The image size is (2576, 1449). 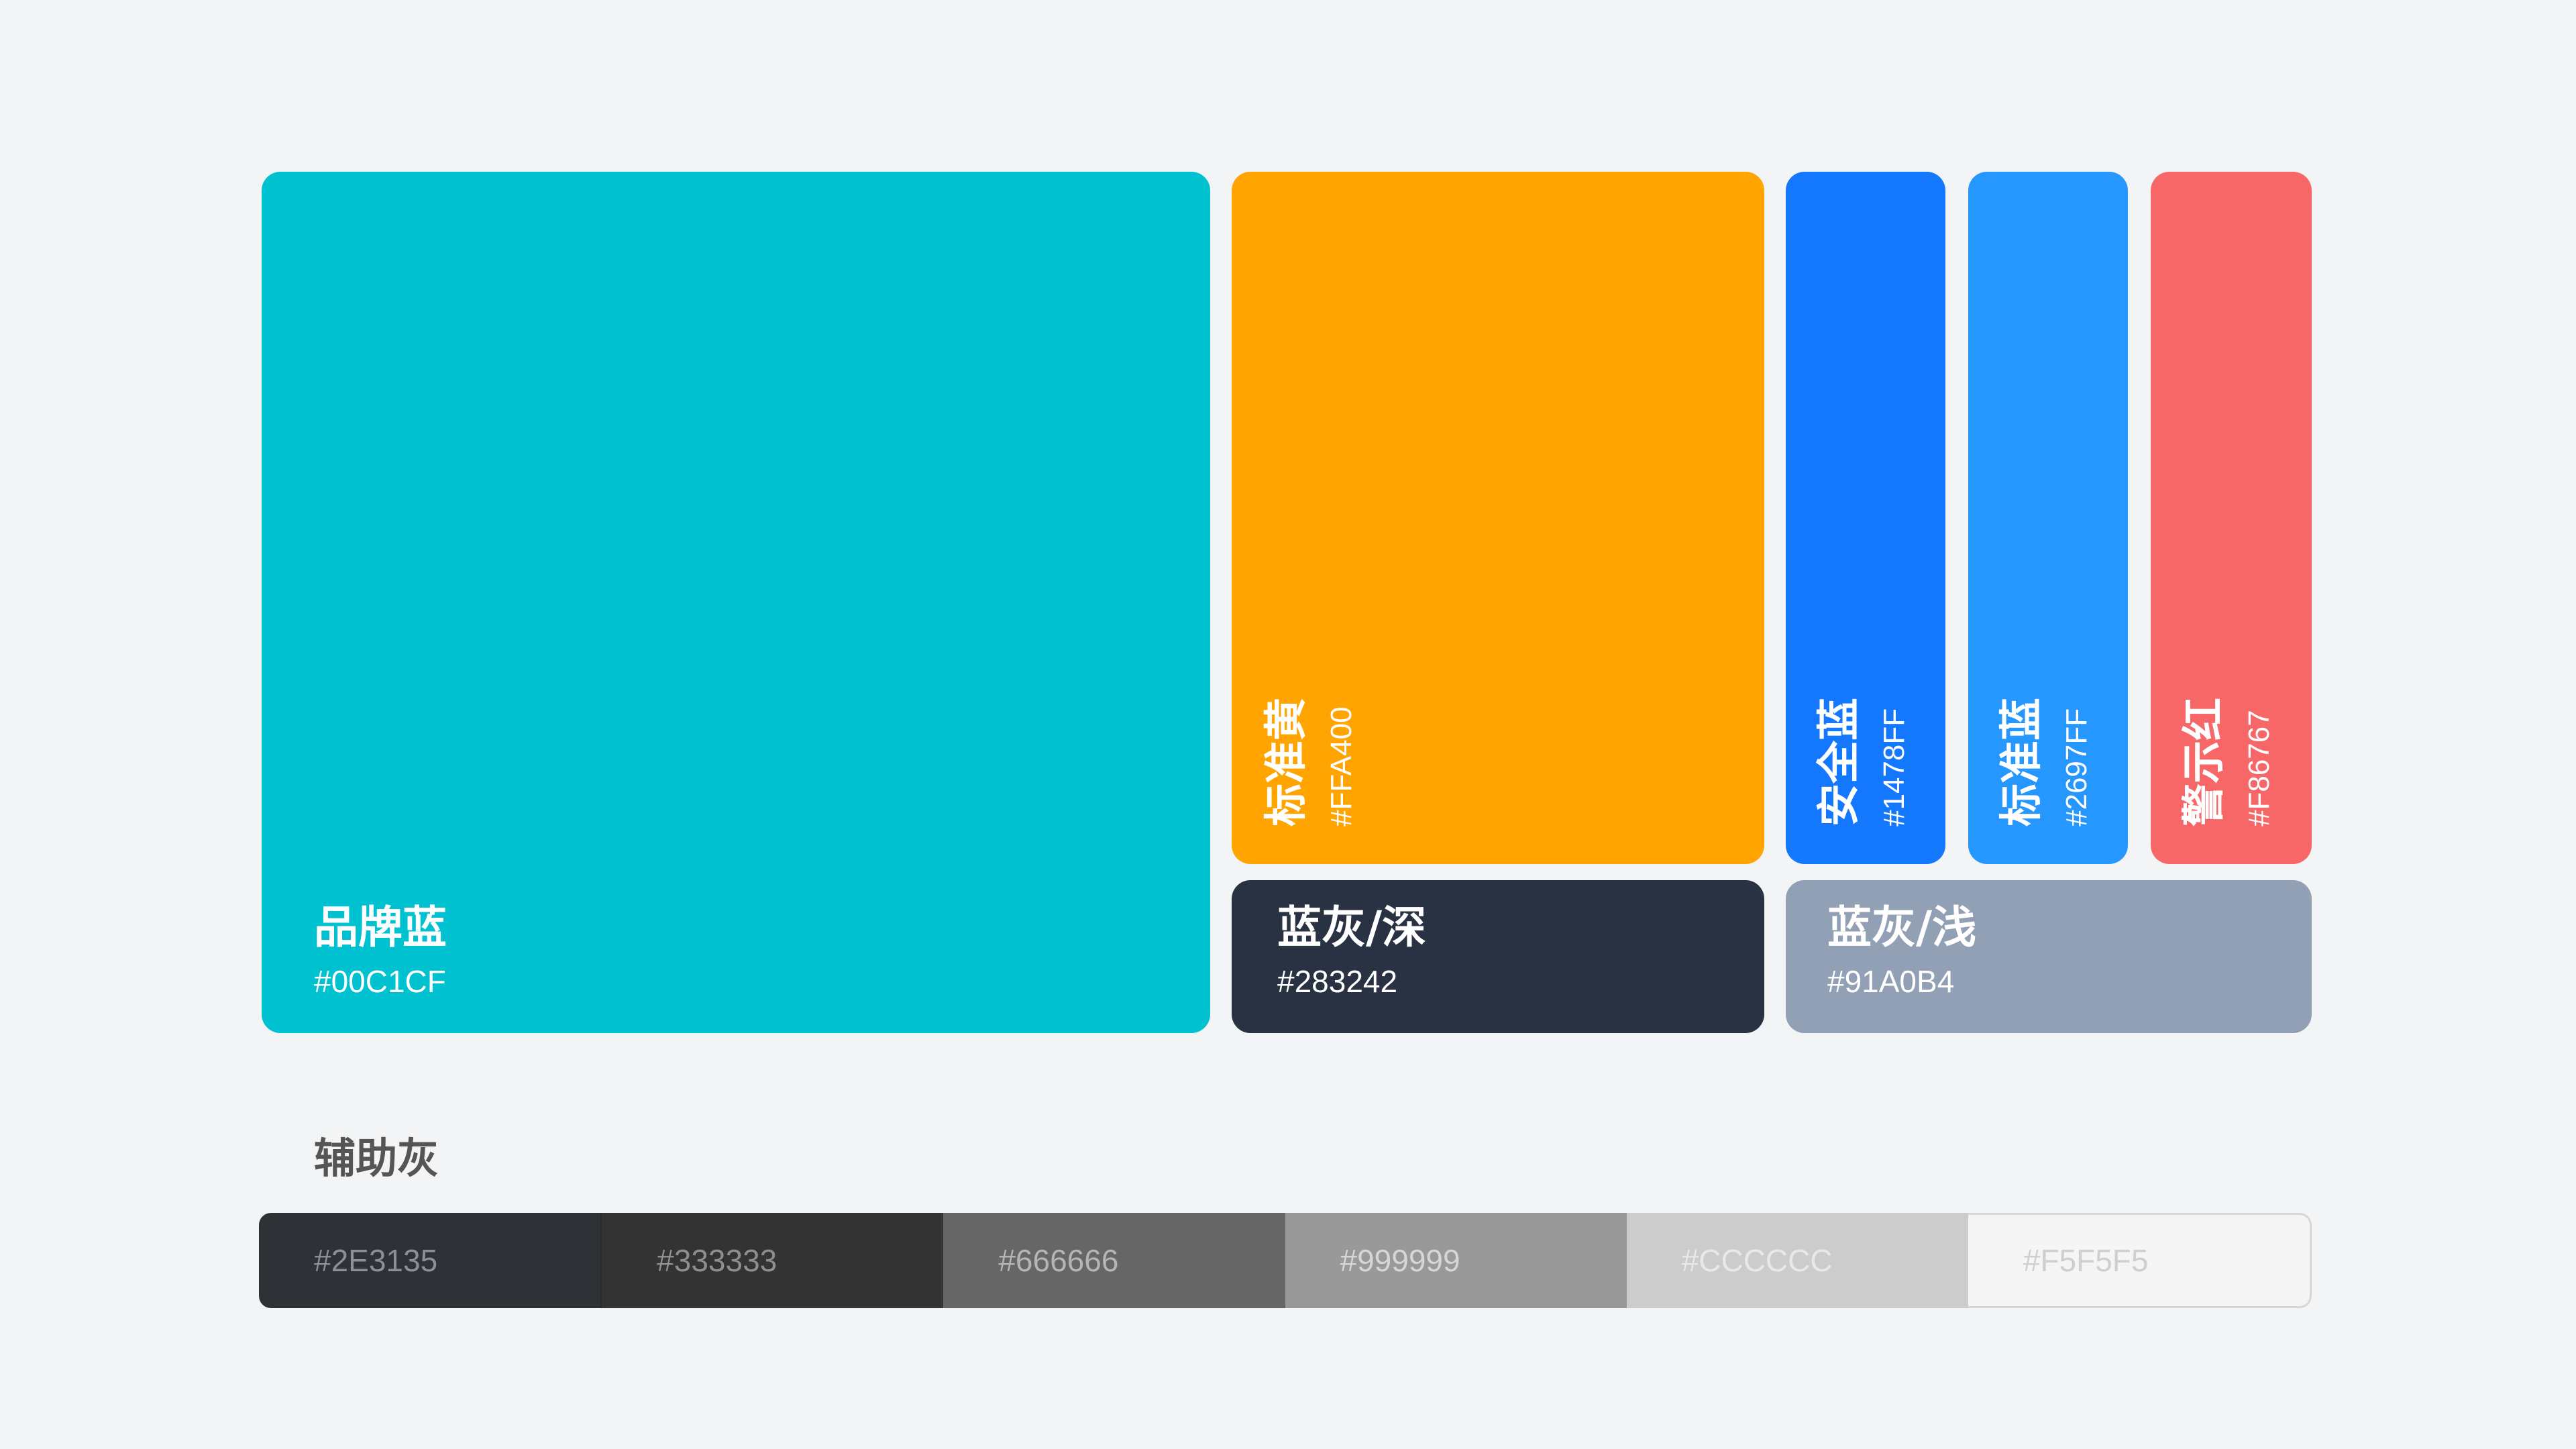 I want to click on gray-swatch-cccccc: #CCCCCC, so click(x=1797, y=1260).